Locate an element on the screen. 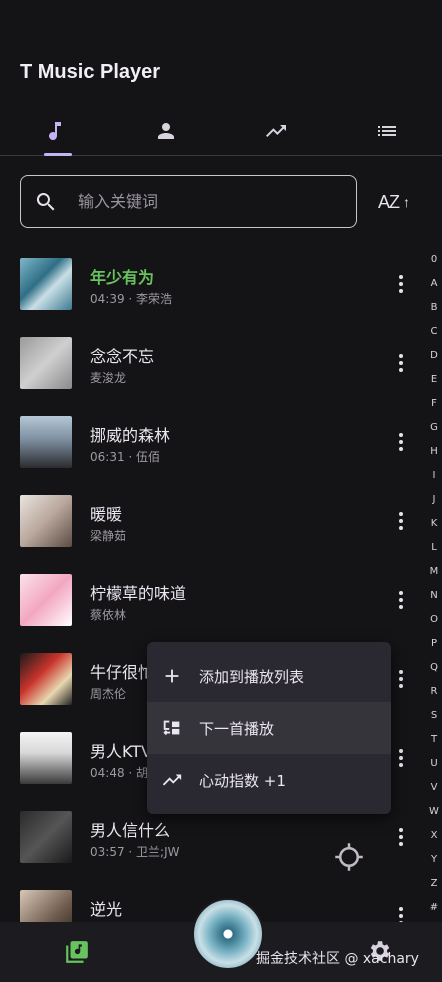 Image resolution: width=442 pixels, height=982 pixels. alpha-letter: P is located at coordinates (434, 646).